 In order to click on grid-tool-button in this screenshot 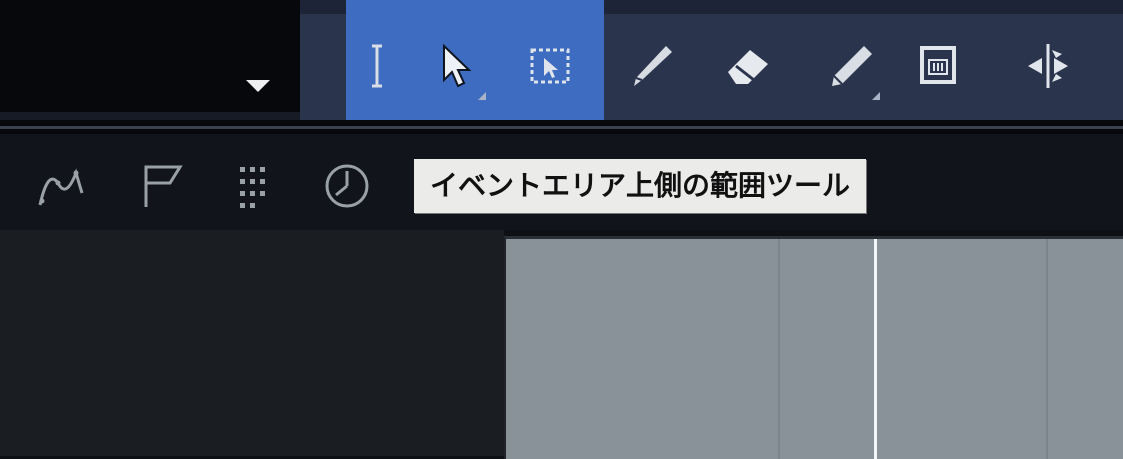, I will do `click(255, 186)`.